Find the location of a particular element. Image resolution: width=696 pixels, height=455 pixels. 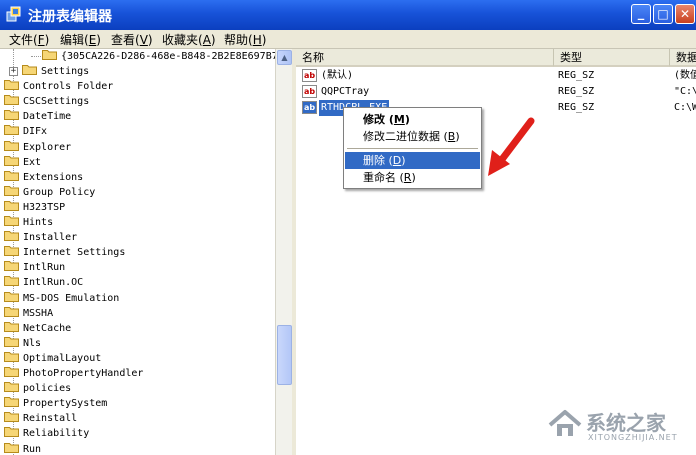

tree-item: MSSHA is located at coordinates (28, 313).